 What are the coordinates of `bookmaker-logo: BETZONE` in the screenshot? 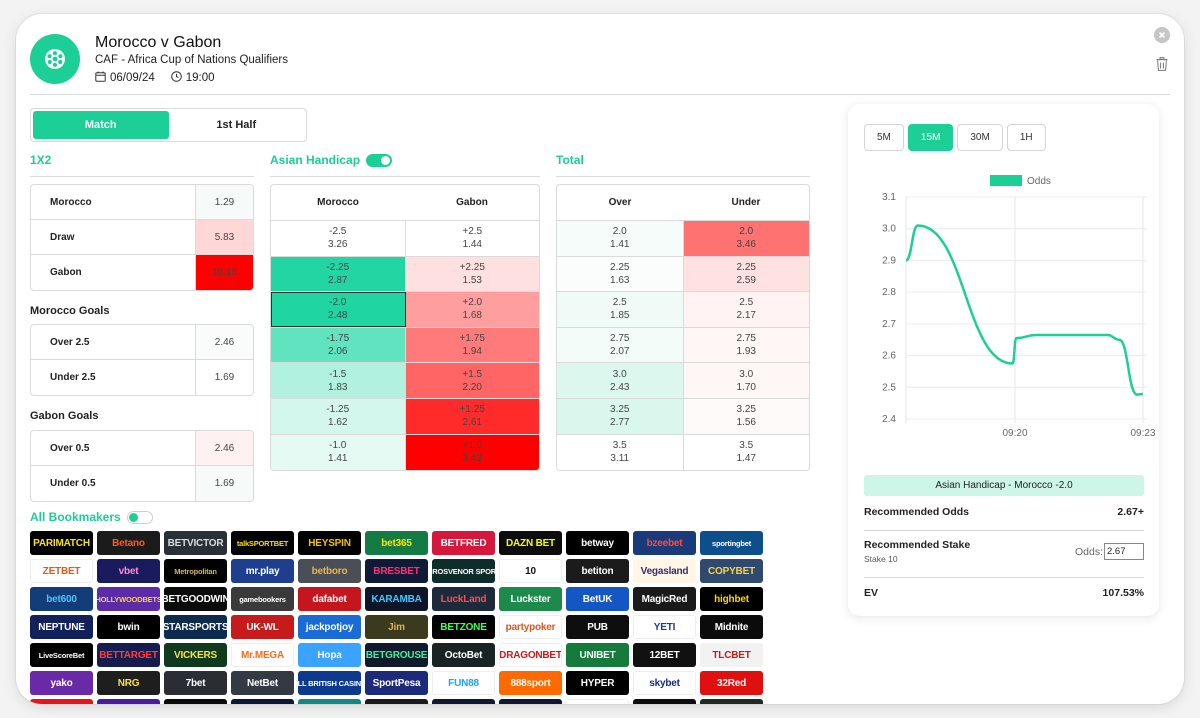 It's located at (463, 627).